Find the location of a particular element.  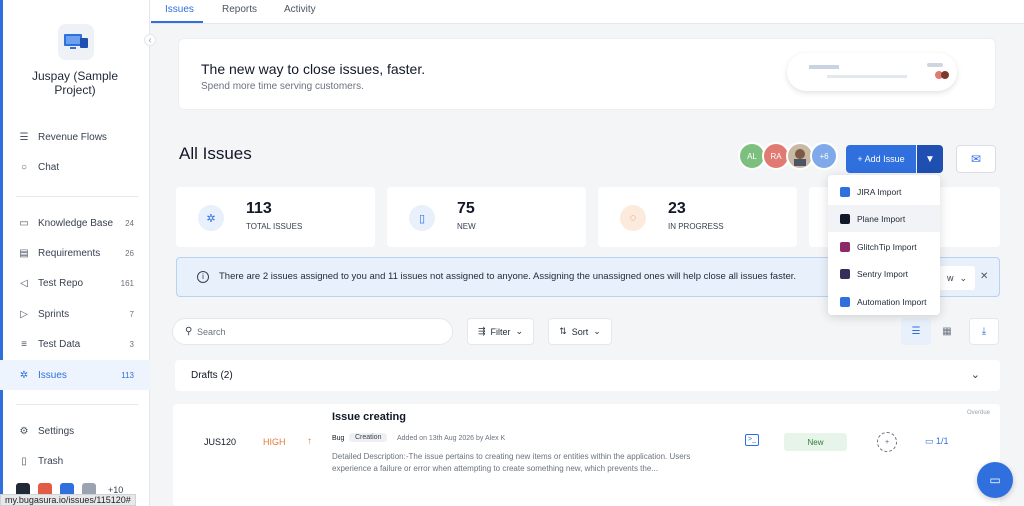

banner-illustration is located at coordinates (872, 72).